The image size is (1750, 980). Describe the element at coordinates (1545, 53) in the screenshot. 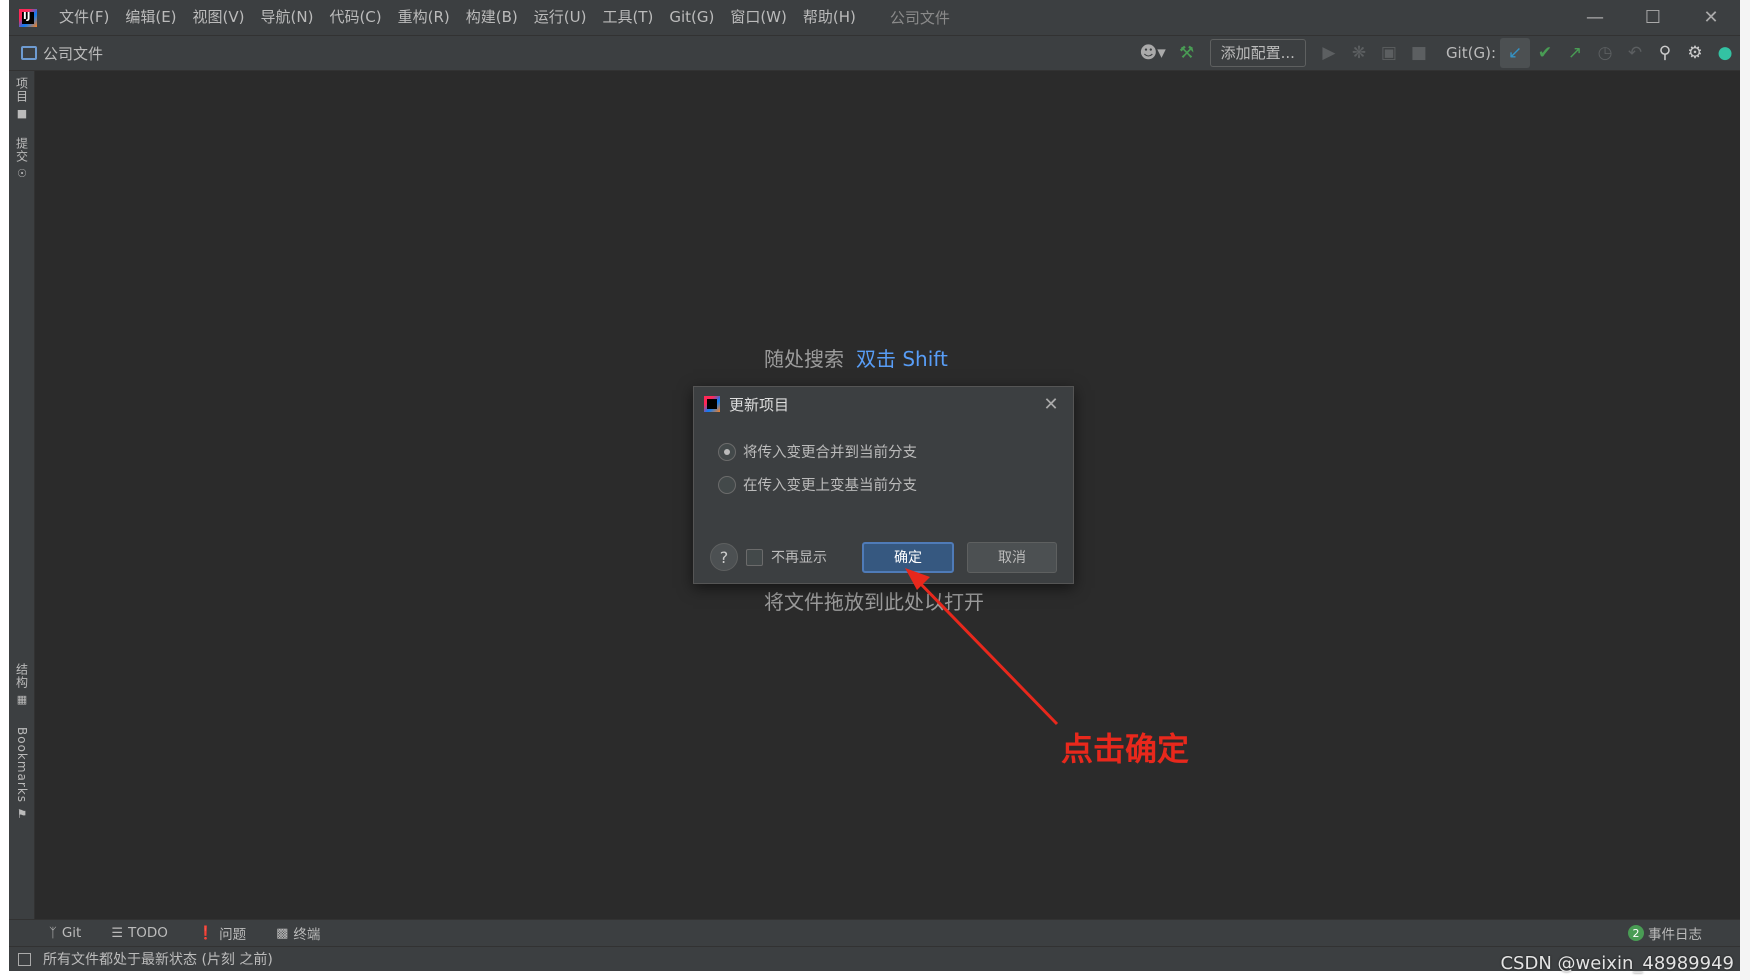

I see `git-commit-icon: ✔` at that location.